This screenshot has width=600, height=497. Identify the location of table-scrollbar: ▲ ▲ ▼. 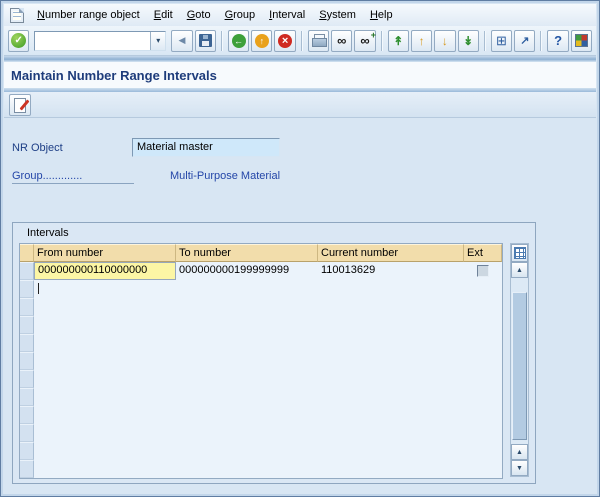
(519, 360).